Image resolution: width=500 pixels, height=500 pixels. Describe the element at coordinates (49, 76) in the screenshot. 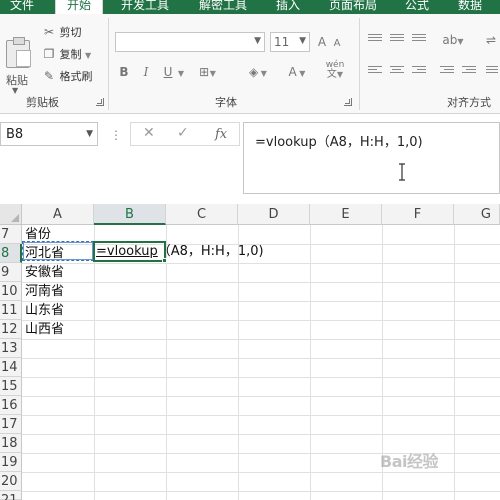

I see `paintbrush-icon: ✎` at that location.